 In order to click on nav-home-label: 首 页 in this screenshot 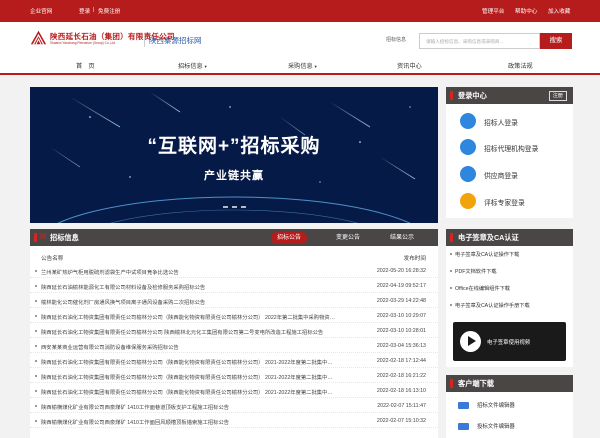, I will do `click(85, 66)`.